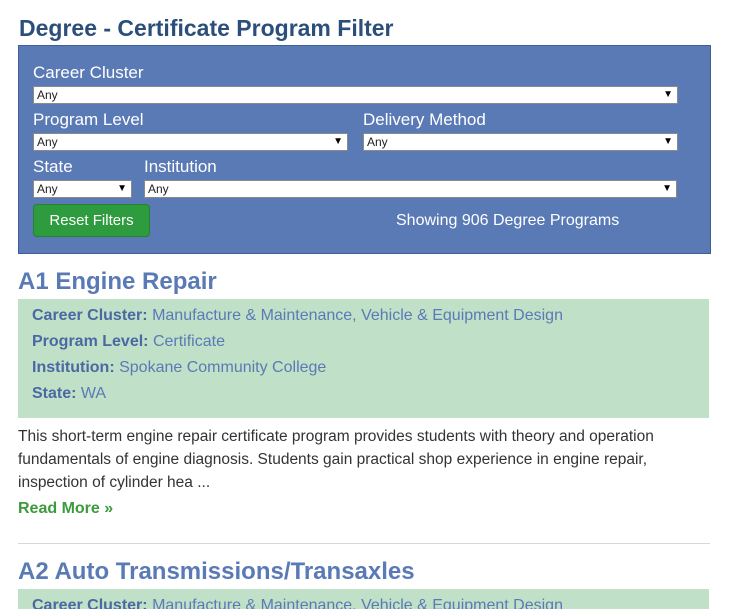  I want to click on program-level-select: Any ▼, so click(190, 142).